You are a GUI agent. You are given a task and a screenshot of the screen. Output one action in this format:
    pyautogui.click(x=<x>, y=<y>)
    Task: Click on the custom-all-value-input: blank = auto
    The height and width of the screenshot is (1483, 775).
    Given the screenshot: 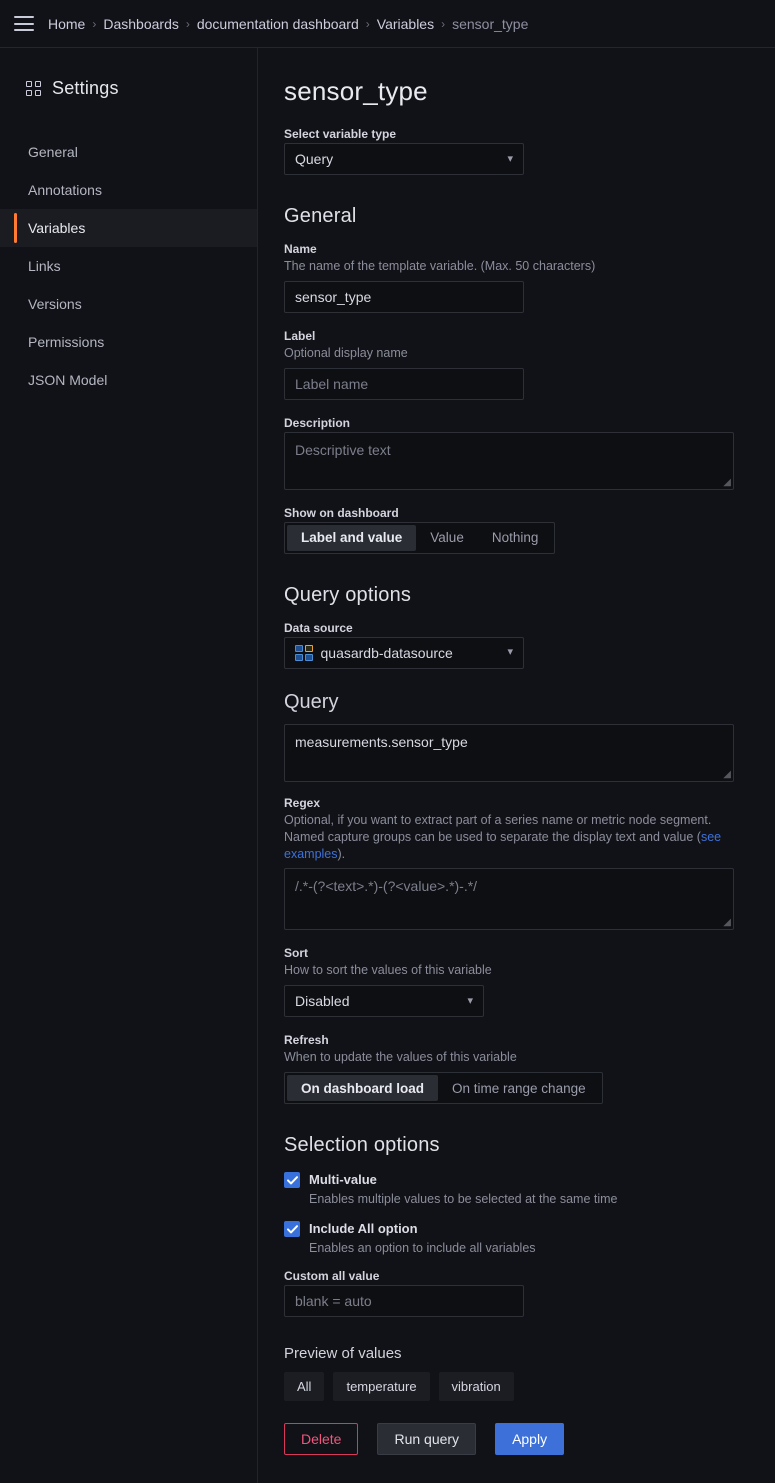 What is the action you would take?
    pyautogui.click(x=404, y=1301)
    